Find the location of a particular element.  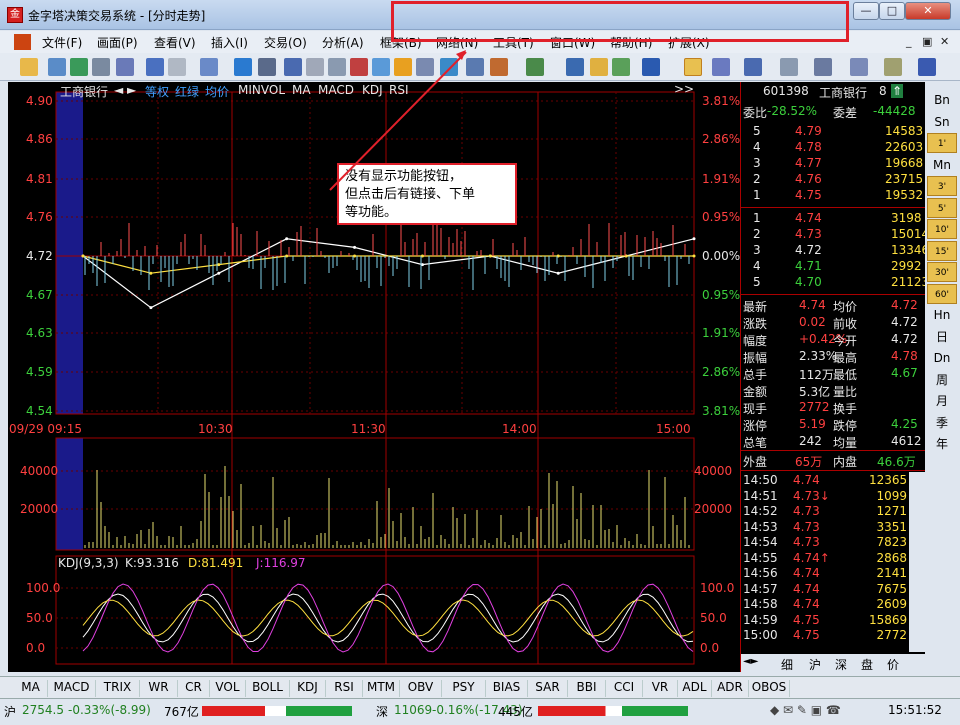

period-button: 季 is located at coordinates (942, 423).